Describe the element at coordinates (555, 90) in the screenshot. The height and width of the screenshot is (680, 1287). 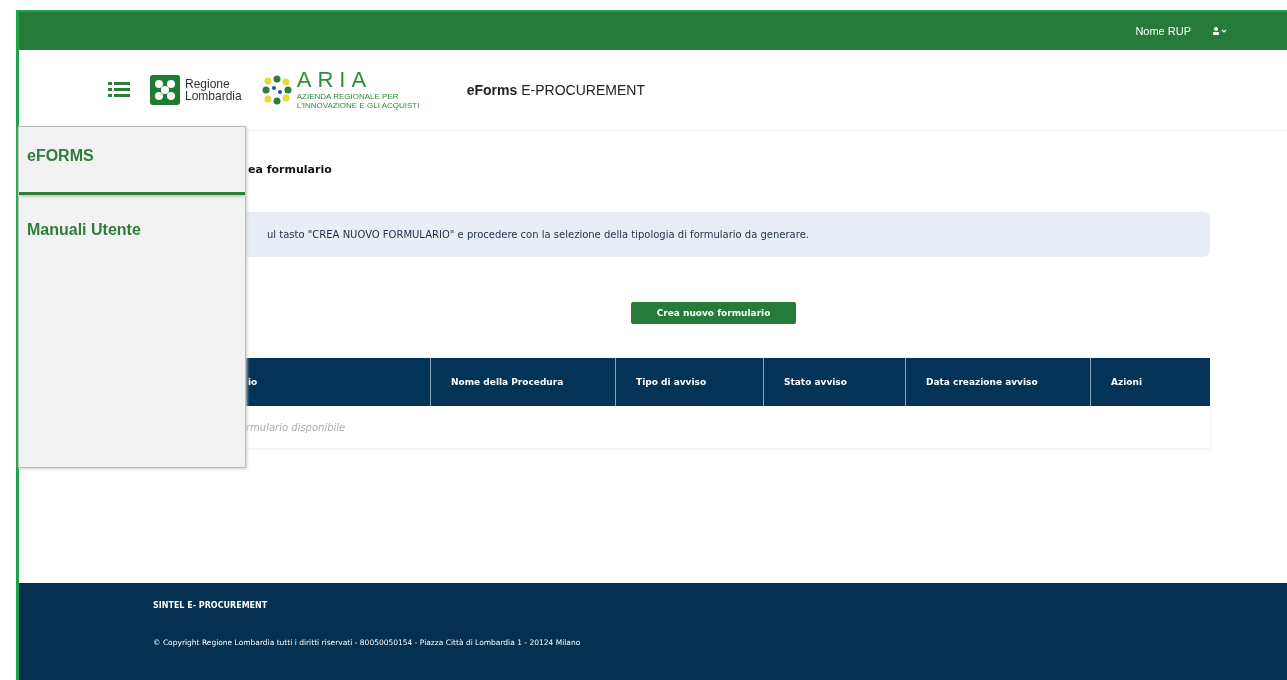
I see `app-title: eForms E-PROCUREMENT` at that location.